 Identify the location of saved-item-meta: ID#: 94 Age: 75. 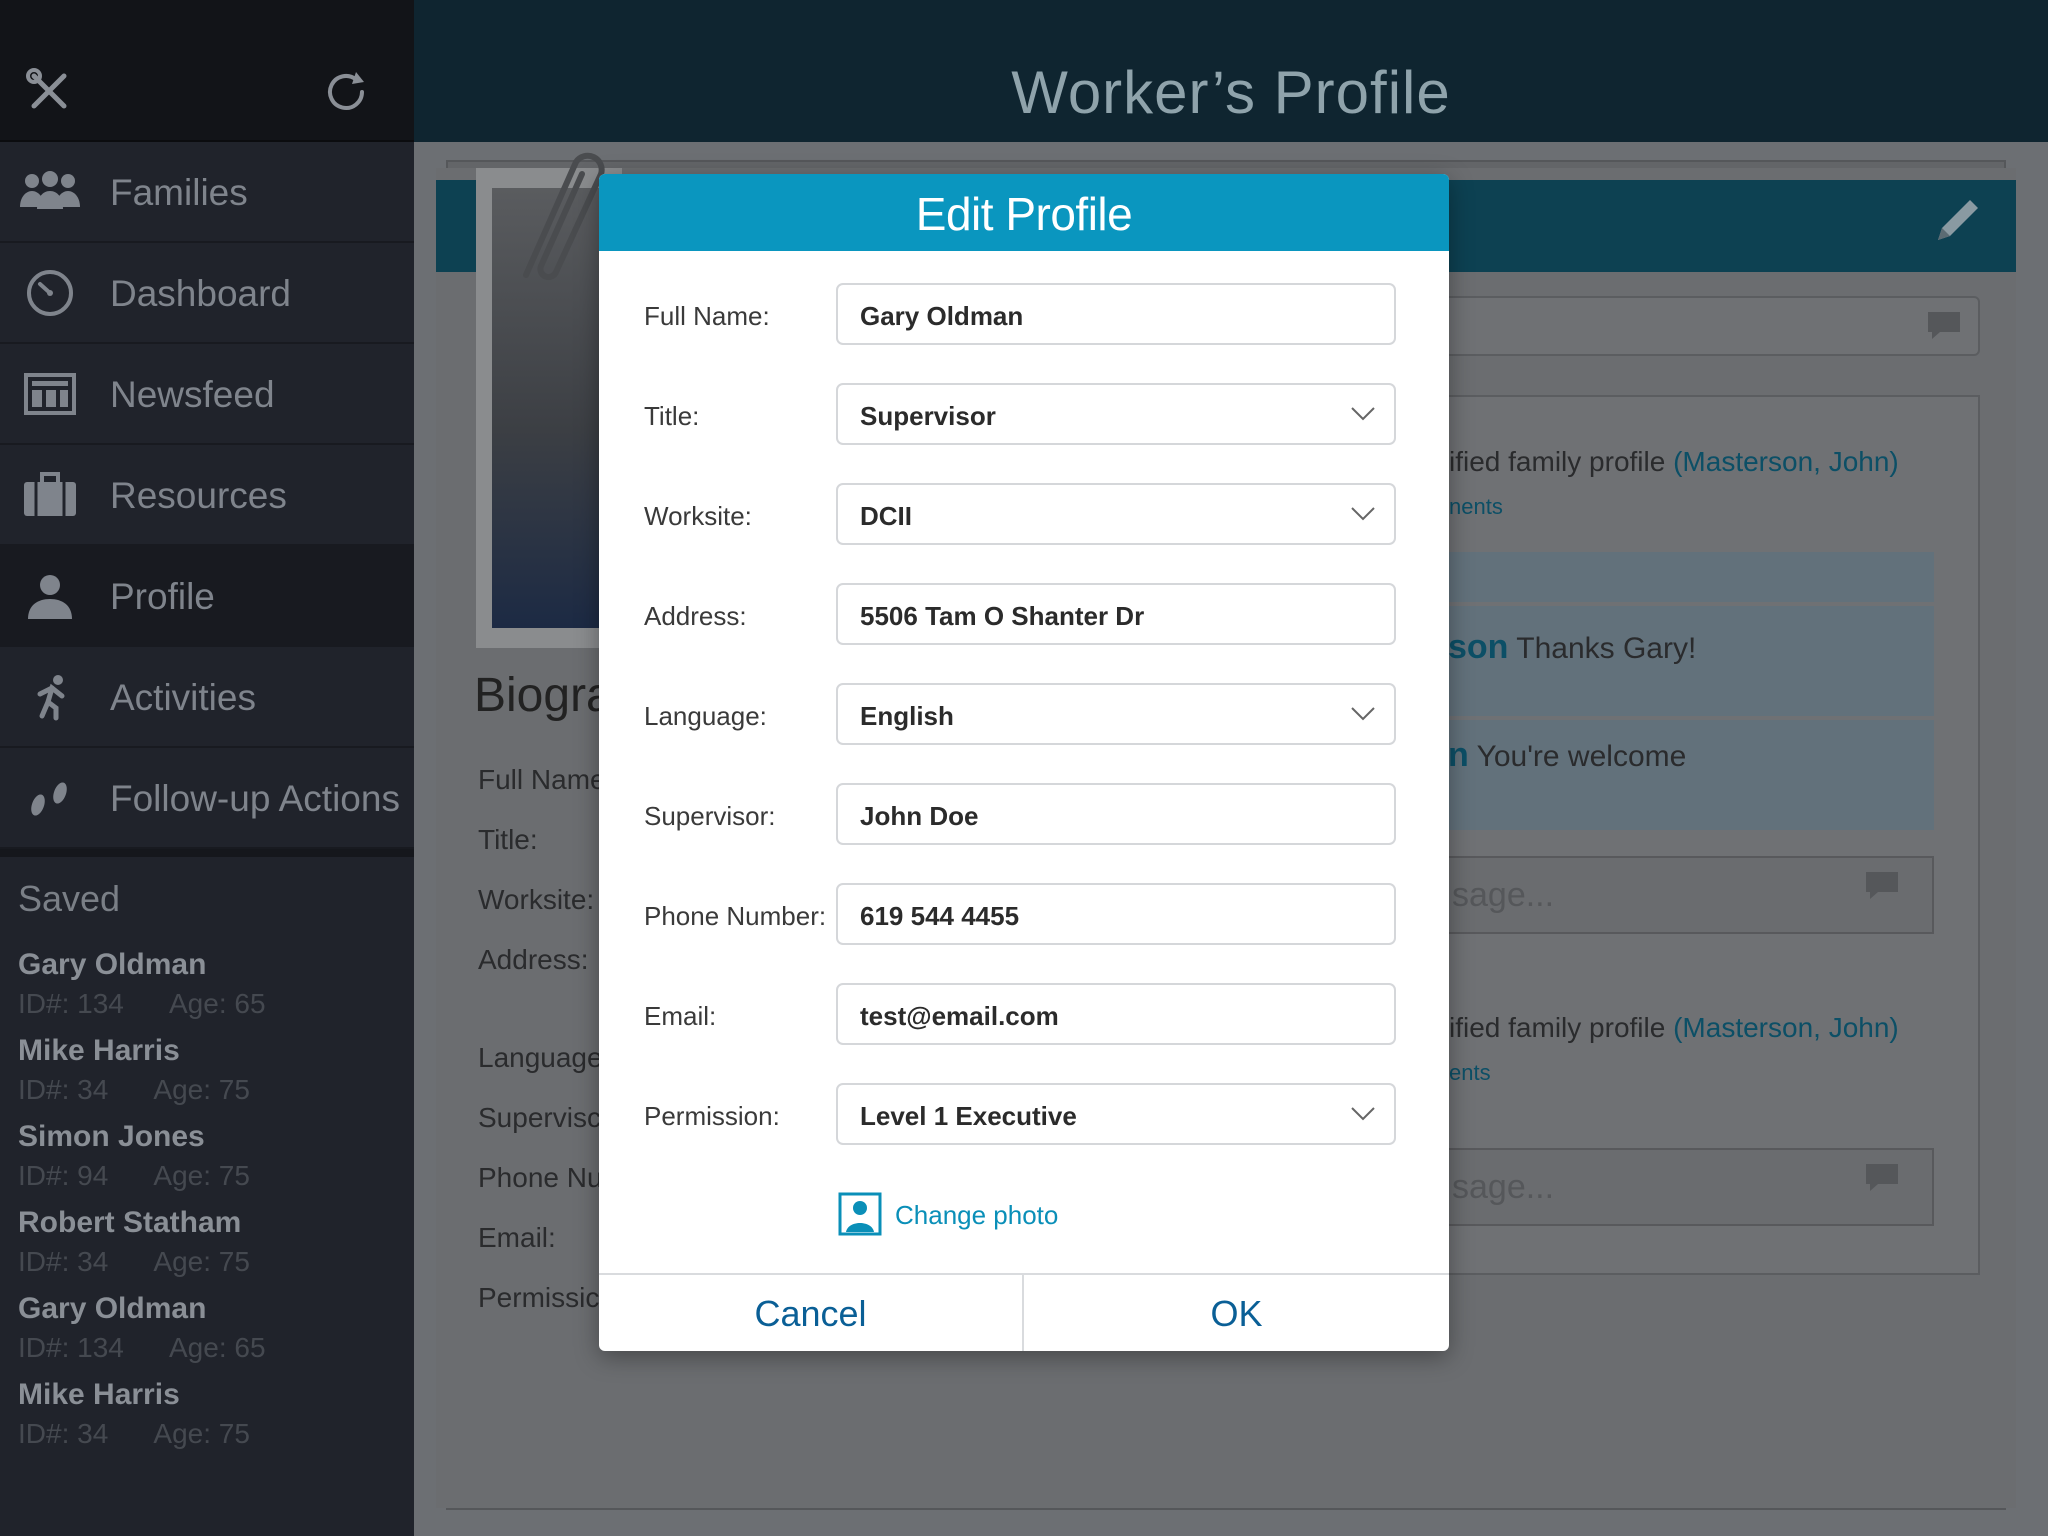
(213, 1176).